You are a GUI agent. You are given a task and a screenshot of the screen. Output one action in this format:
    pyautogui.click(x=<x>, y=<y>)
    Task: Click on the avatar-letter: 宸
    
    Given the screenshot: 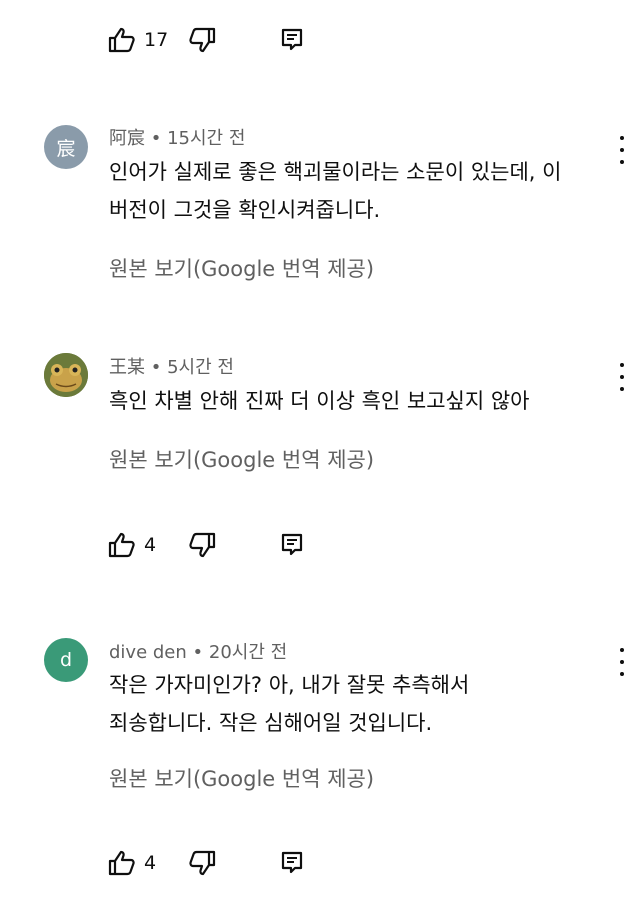 What is the action you would take?
    pyautogui.click(x=66, y=148)
    